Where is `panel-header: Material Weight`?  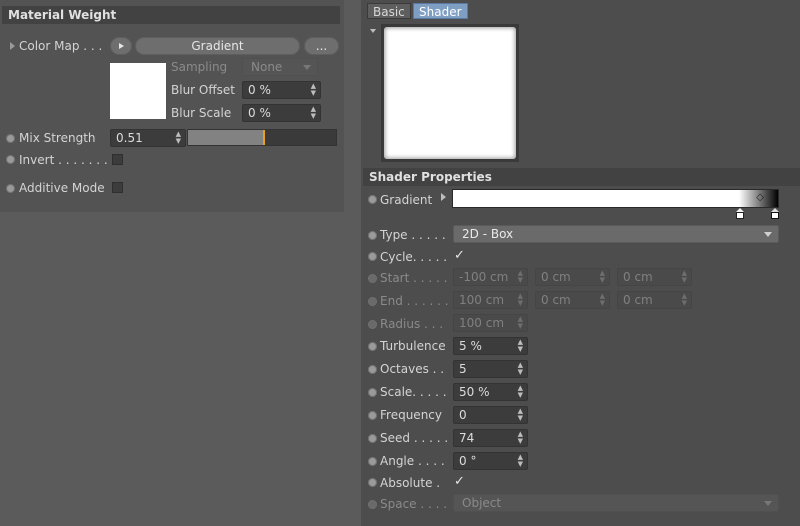
panel-header: Material Weight is located at coordinates (171, 15).